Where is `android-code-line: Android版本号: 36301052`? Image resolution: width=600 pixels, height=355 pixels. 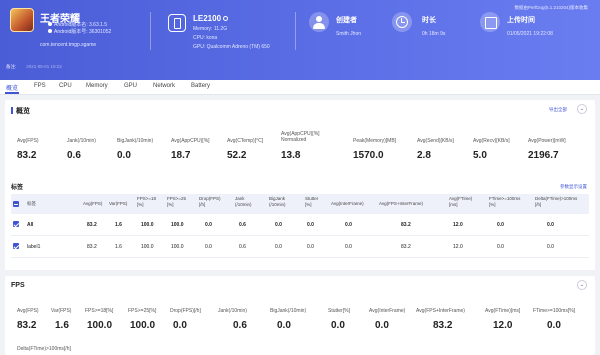 android-code-line: Android版本号: 36301052 is located at coordinates (79, 32).